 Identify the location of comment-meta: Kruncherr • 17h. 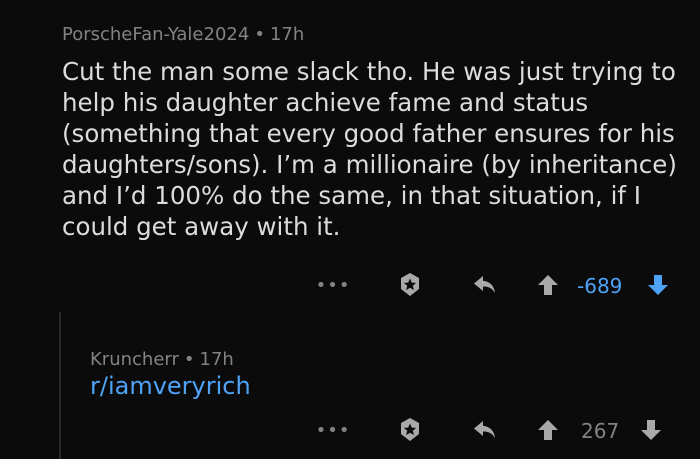
(162, 359).